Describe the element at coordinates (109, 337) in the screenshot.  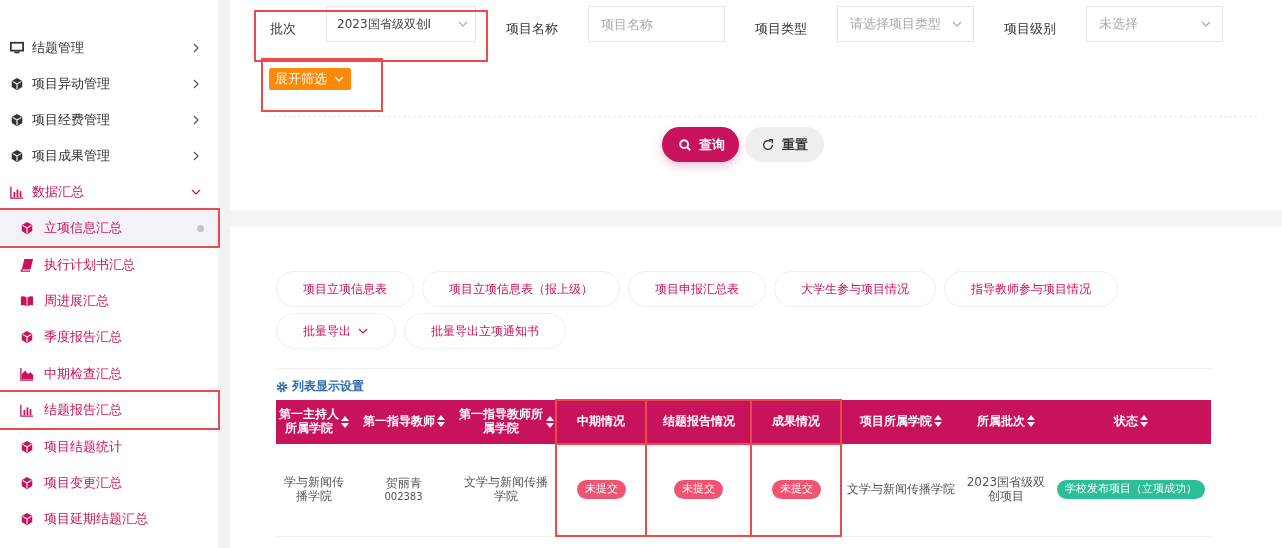
I see `sidebar-subitem: 季度报告汇总` at that location.